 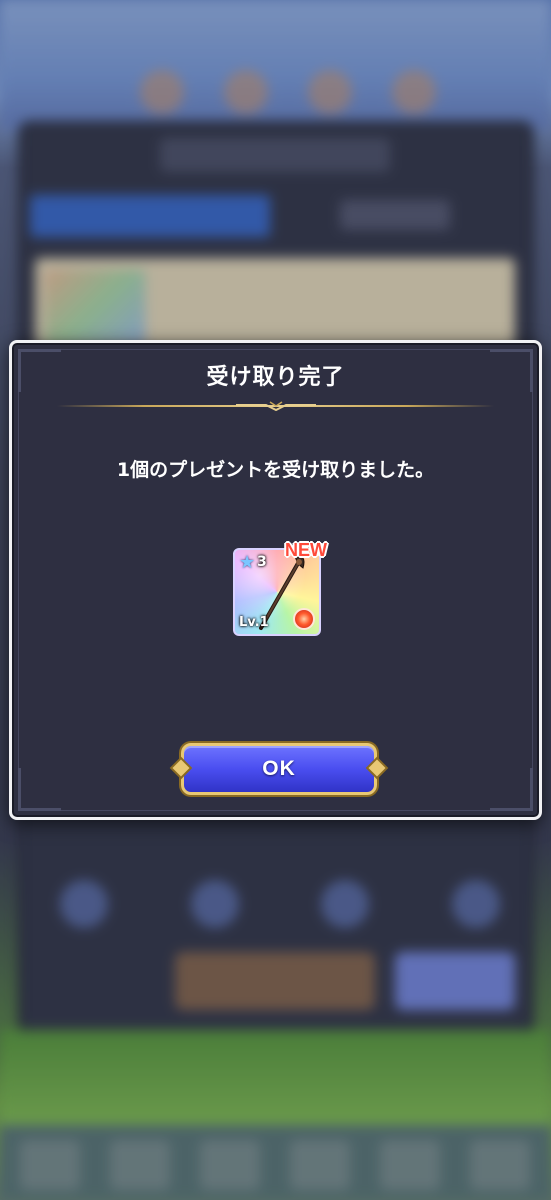 What do you see at coordinates (254, 622) in the screenshot?
I see `item-level: Lv.1` at bounding box center [254, 622].